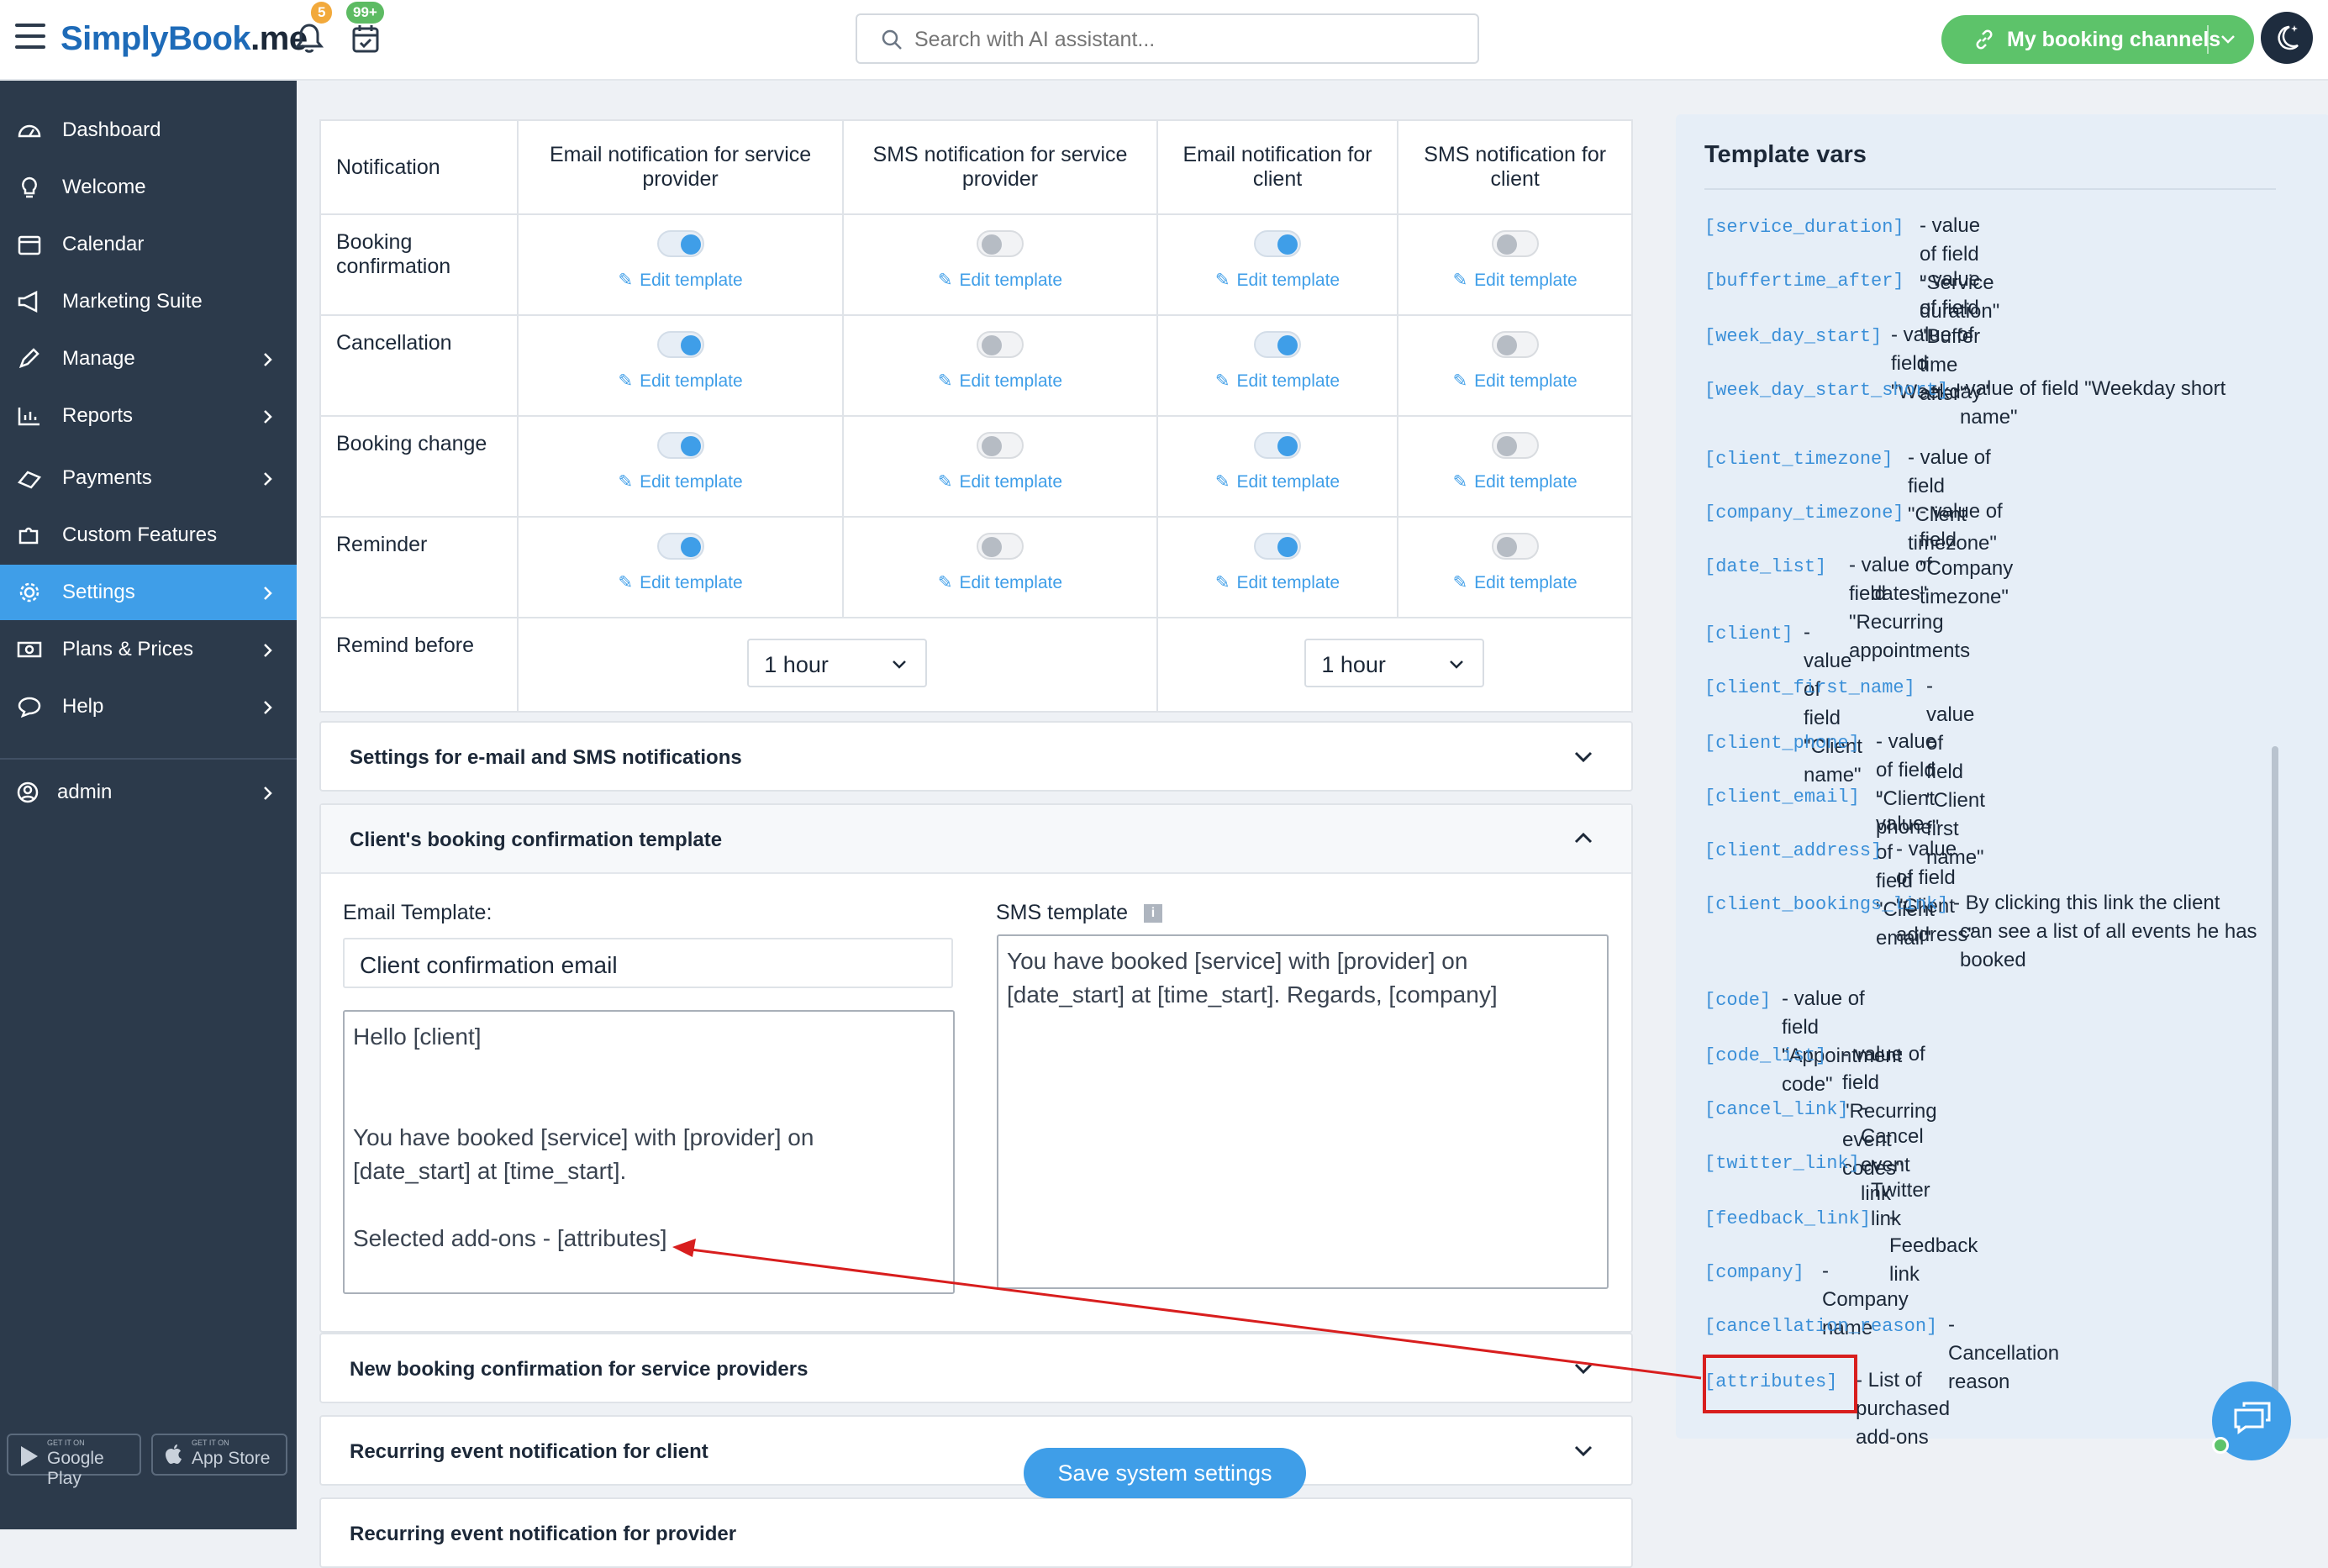 The image size is (2328, 1568). Describe the element at coordinates (1187, 1309) in the screenshot. I see `annotation-arrow` at that location.